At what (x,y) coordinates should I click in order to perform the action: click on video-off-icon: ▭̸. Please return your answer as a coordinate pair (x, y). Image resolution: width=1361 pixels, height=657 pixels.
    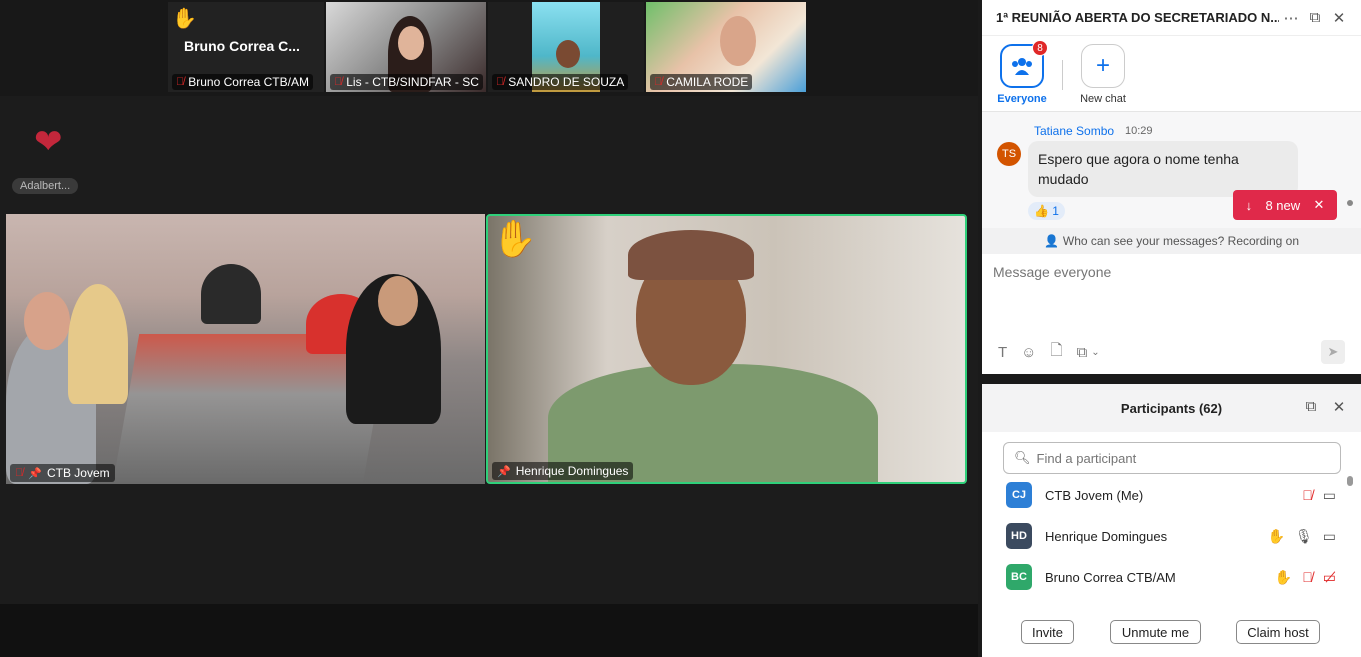
    Looking at the image, I should click on (1329, 577).